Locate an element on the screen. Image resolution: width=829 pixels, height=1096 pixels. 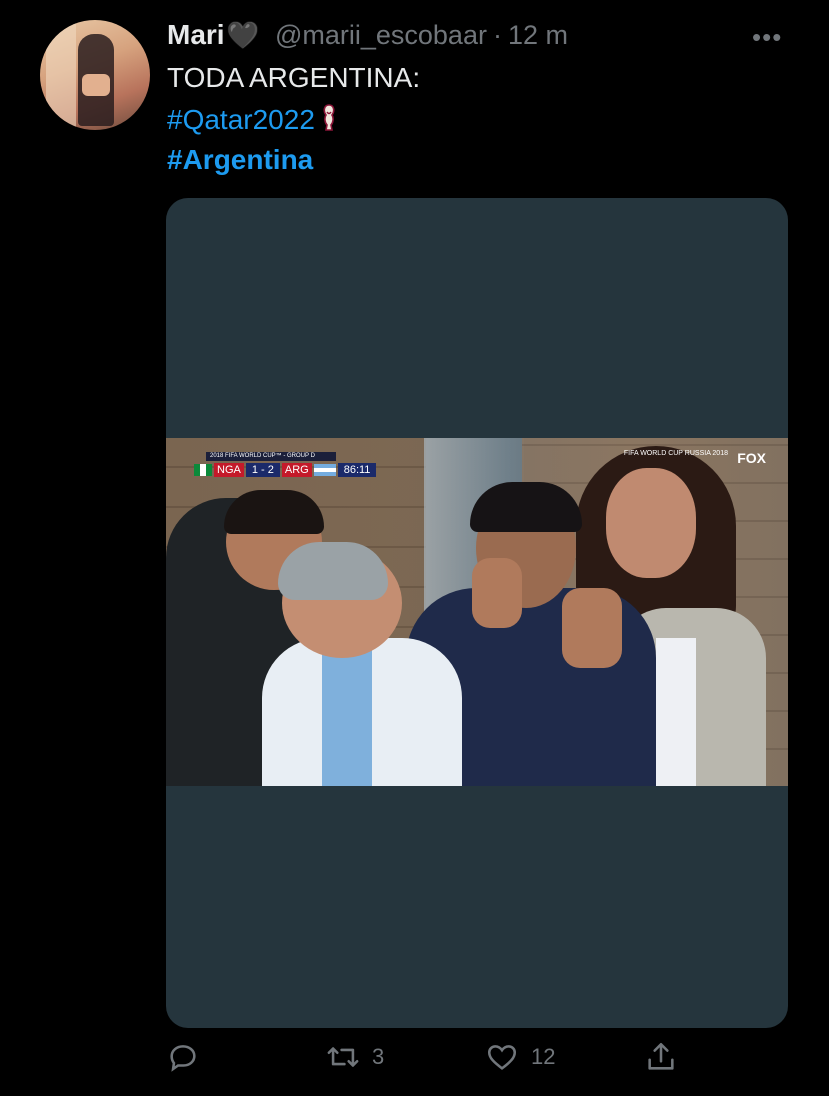
like-button: 12 is located at coordinates (520, 1057).